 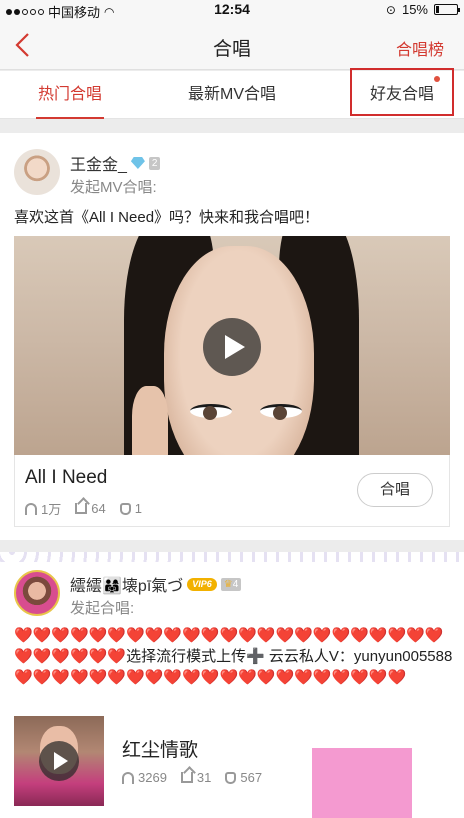 What do you see at coordinates (437, 79) in the screenshot?
I see `notification-dot` at bounding box center [437, 79].